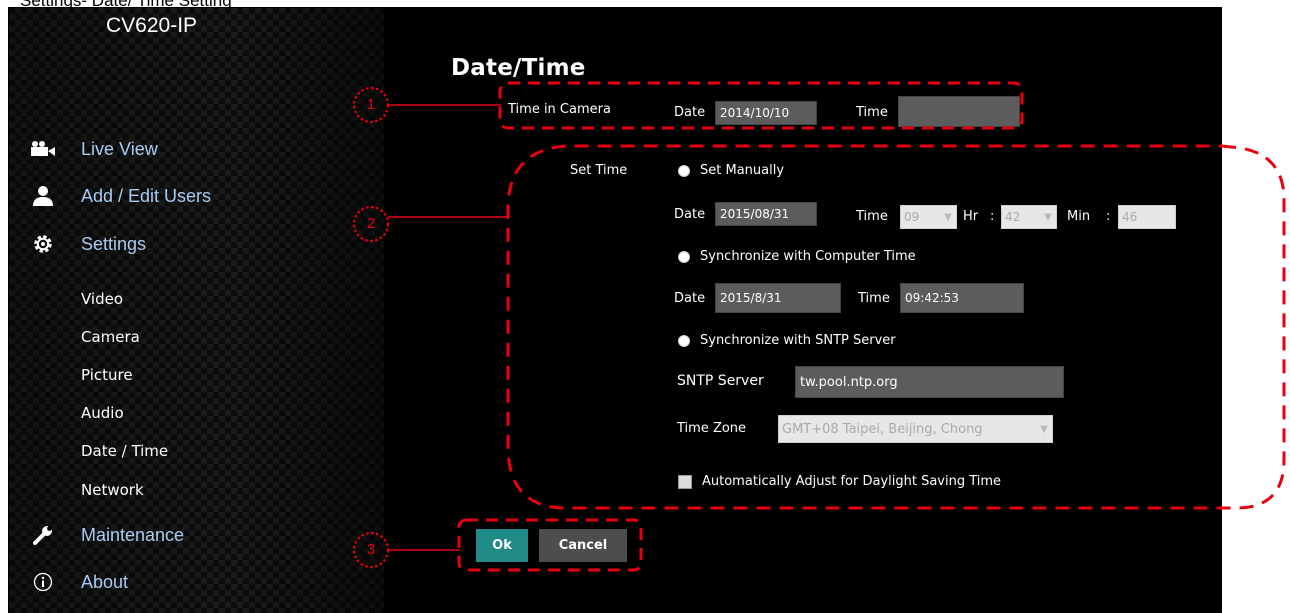  I want to click on user-icon, so click(43, 196).